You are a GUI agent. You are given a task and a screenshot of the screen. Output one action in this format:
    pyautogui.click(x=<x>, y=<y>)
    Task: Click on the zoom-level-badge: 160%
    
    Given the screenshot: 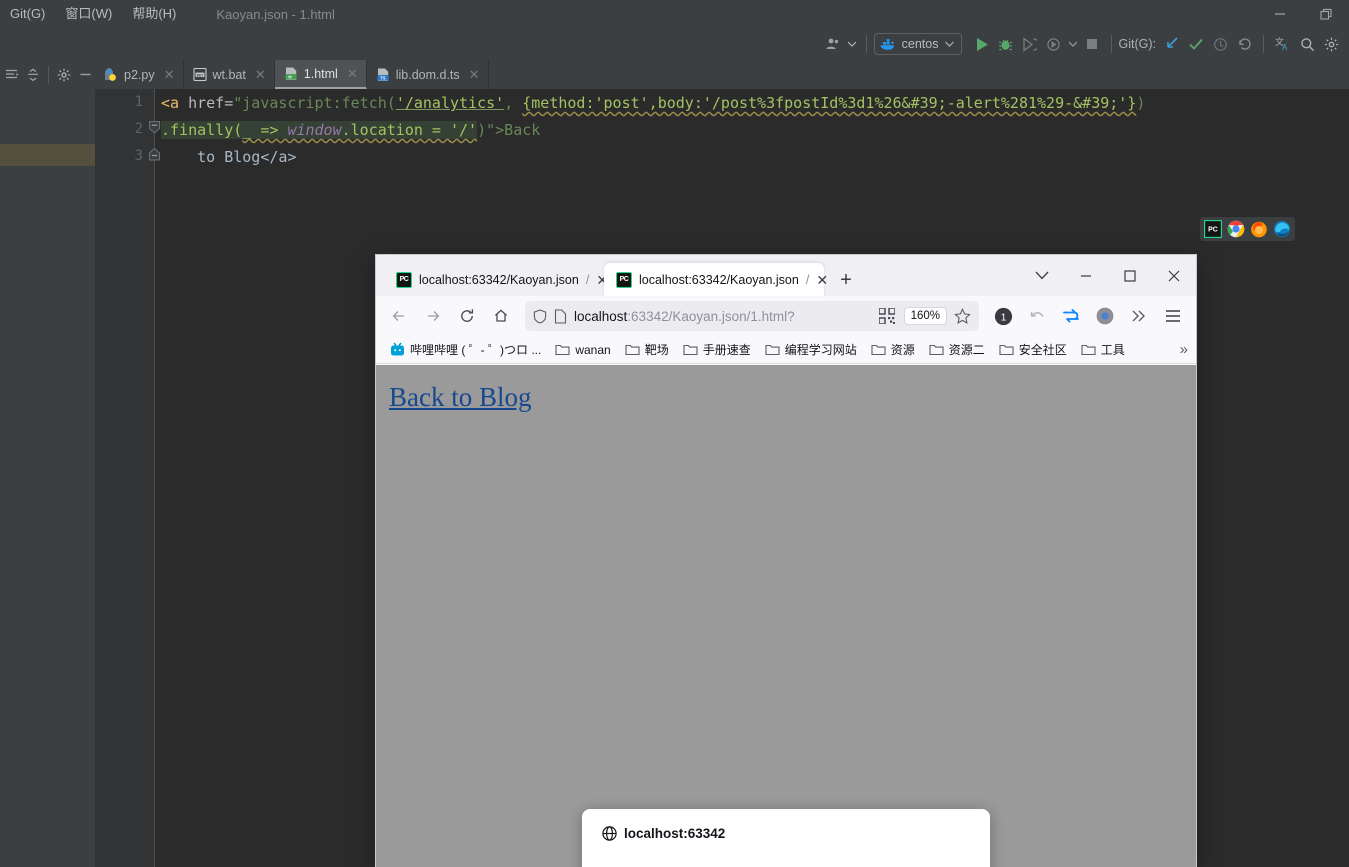 What is the action you would take?
    pyautogui.click(x=925, y=316)
    